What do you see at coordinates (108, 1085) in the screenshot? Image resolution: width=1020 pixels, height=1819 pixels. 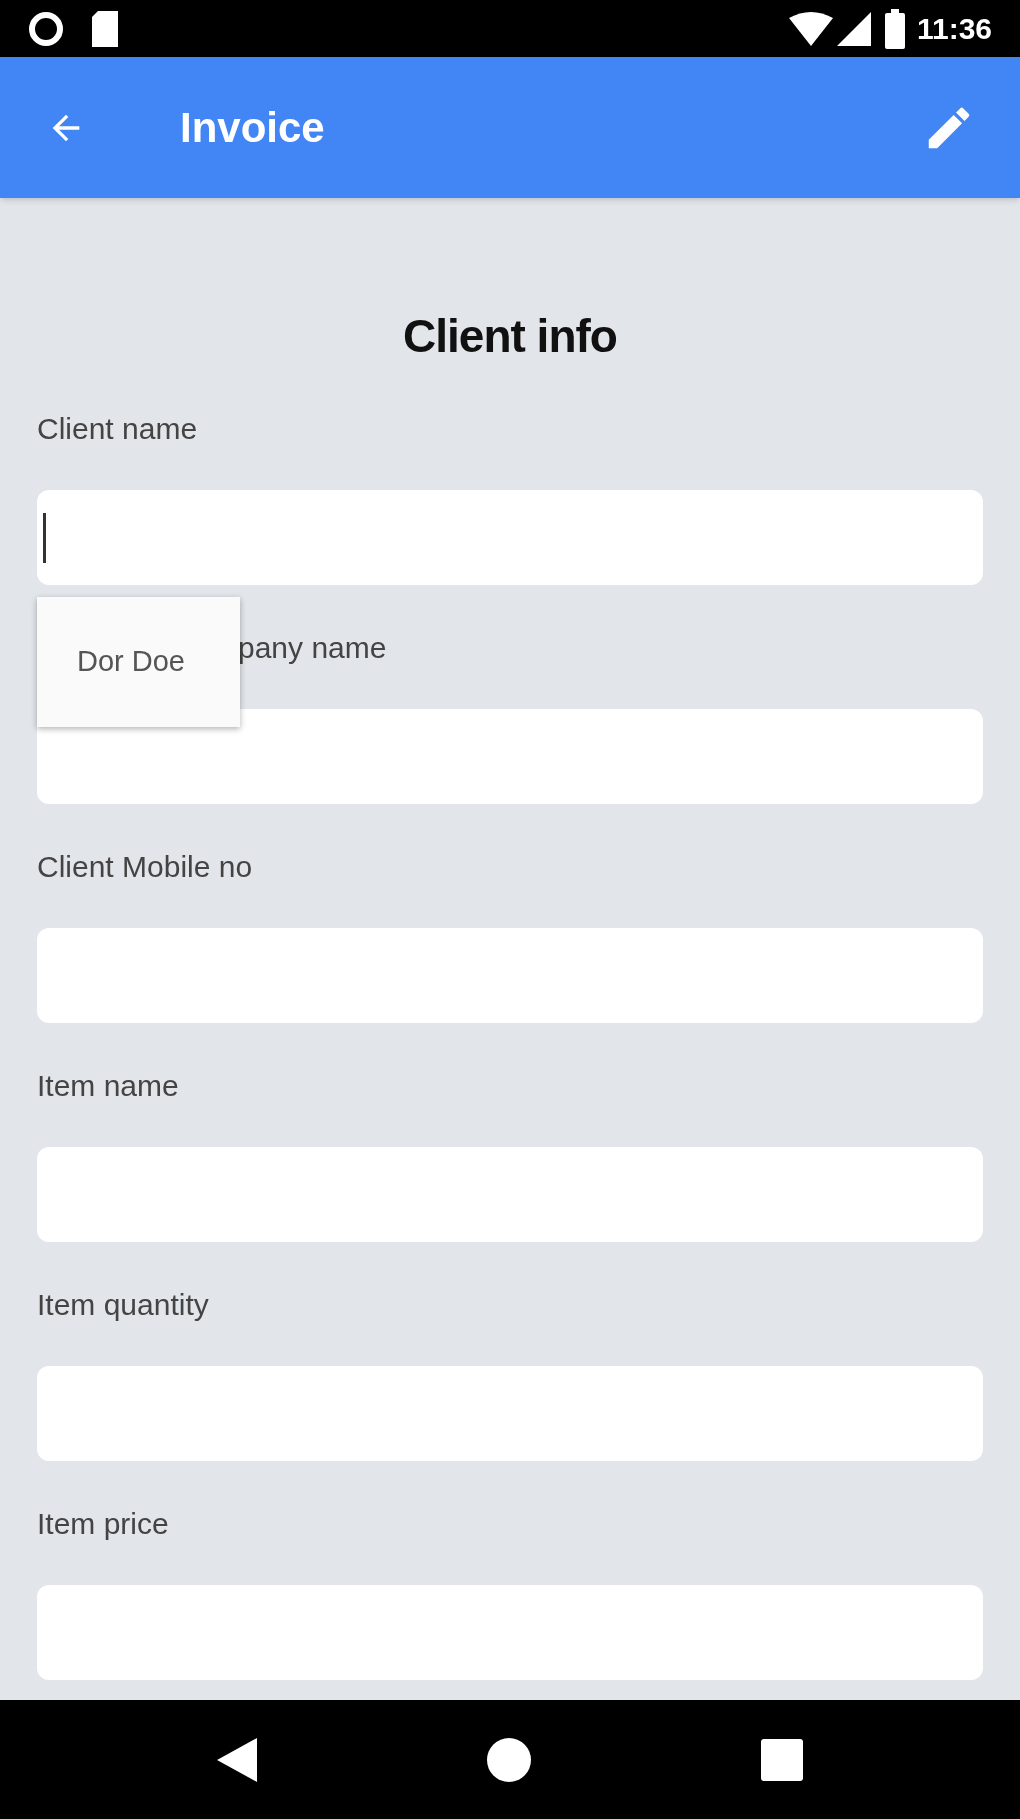 I see `field-label: Item name` at bounding box center [108, 1085].